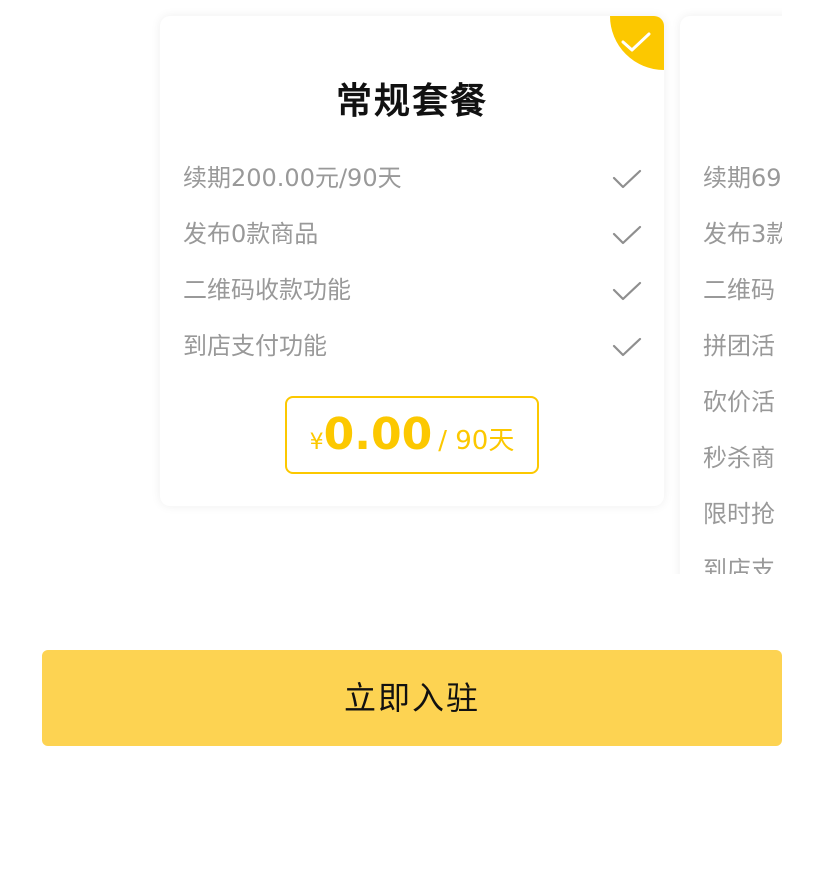 This screenshot has width=825, height=878. Describe the element at coordinates (412, 296) in the screenshot. I see `feature-item: 二维码收款功能` at that location.